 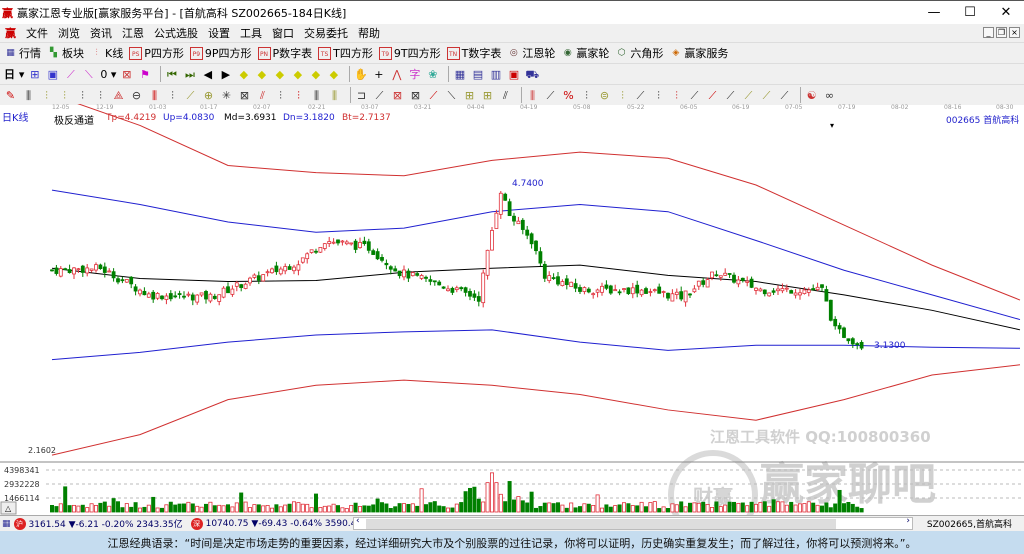 I want to click on draw-tool-42-icon: ⟋, so click(x=748, y=95).